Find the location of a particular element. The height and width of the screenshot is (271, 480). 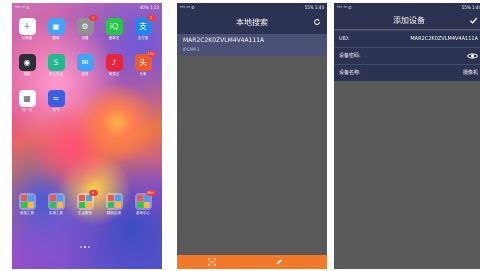

app-gallery: ▣ 图库 is located at coordinates (56, 29).